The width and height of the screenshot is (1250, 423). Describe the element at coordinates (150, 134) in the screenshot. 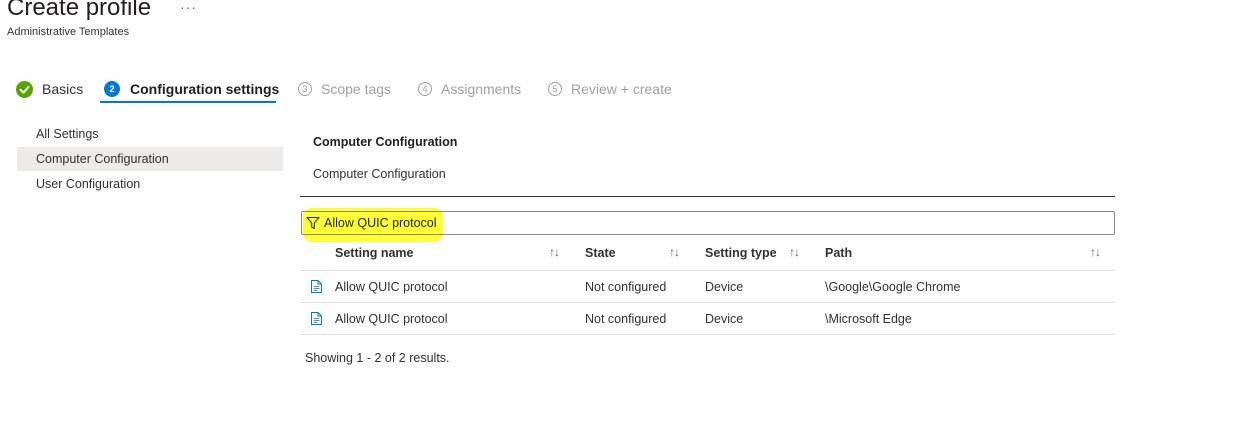

I see `nav-item-all-settings: All Settings` at that location.